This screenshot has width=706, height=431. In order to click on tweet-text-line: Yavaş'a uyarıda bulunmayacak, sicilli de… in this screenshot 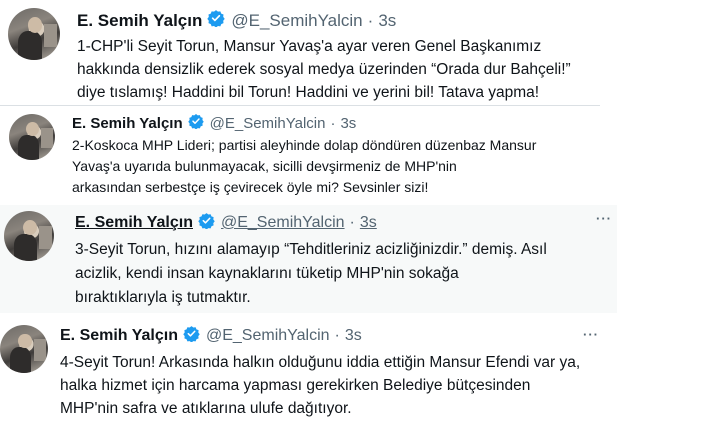, I will do `click(264, 166)`.